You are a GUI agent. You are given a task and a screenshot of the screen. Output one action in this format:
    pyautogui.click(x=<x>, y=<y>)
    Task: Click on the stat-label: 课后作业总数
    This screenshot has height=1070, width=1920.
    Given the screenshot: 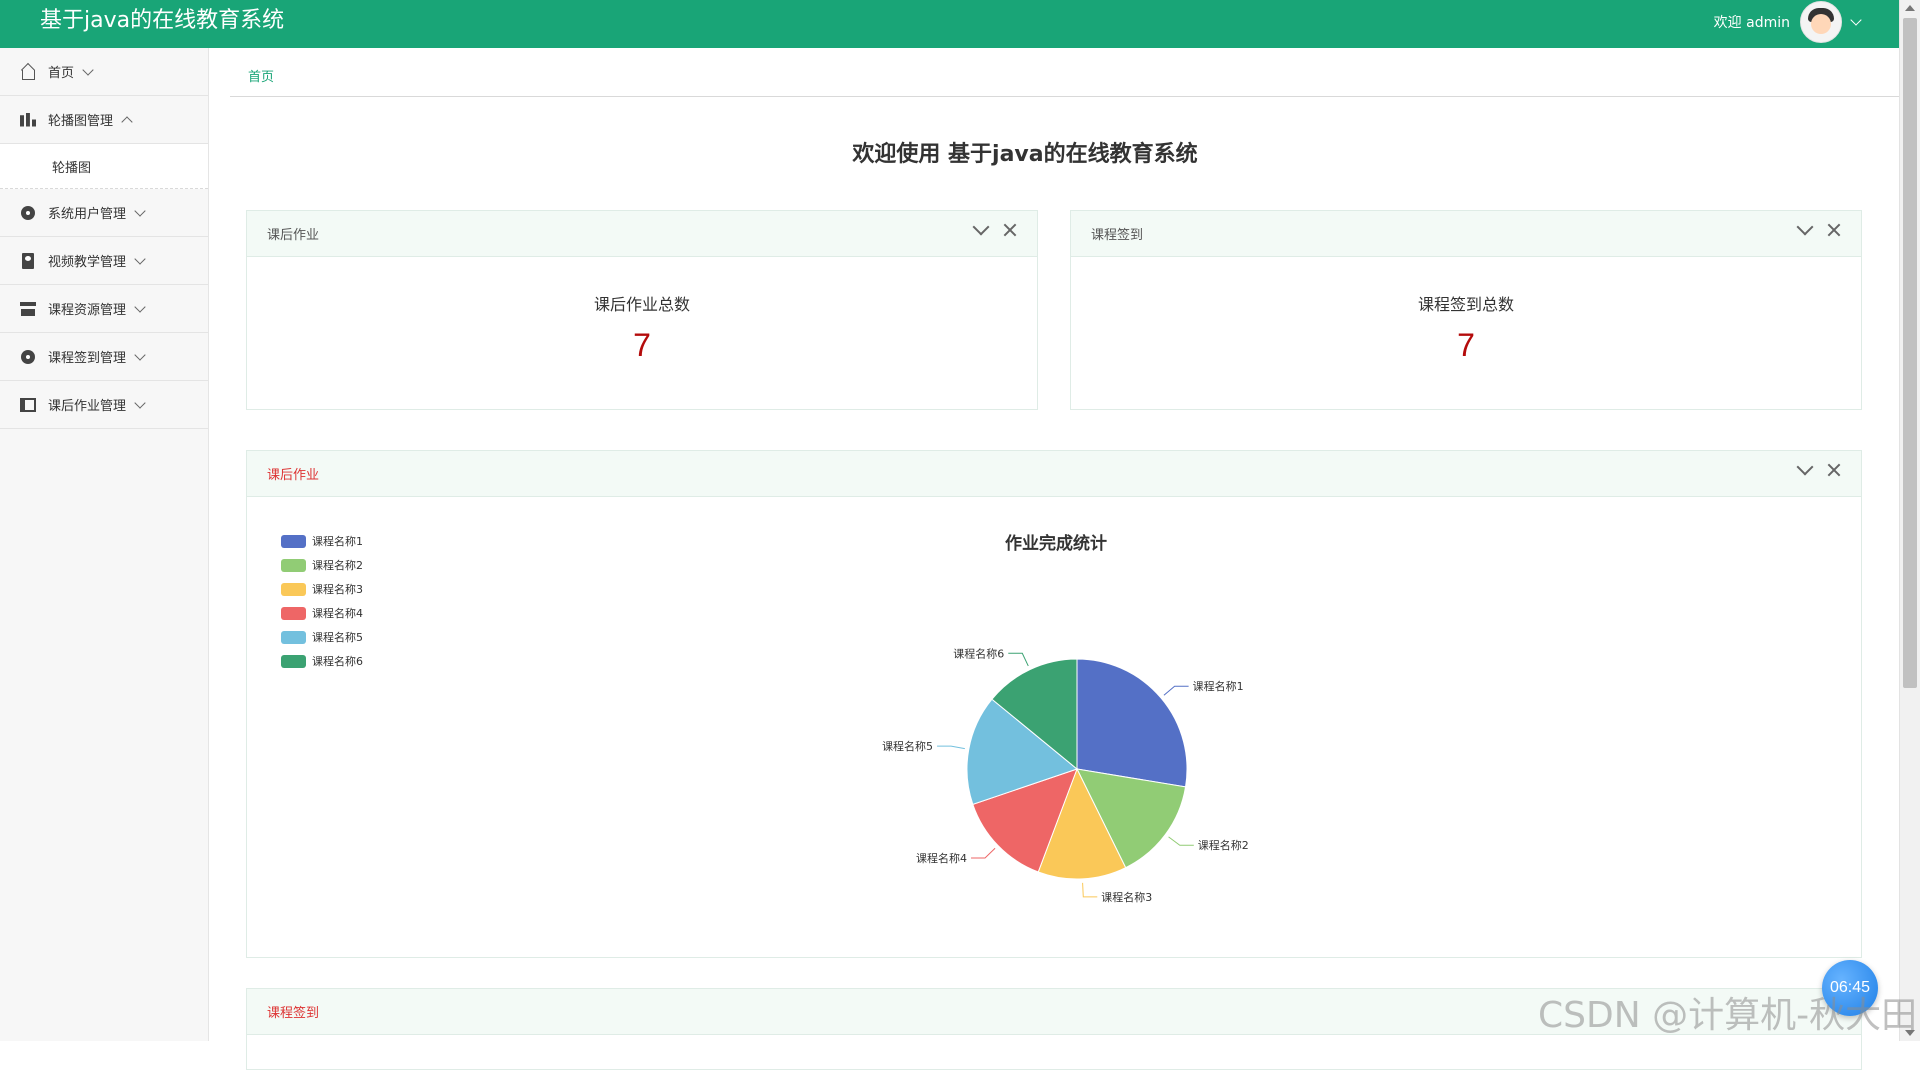 What is the action you would take?
    pyautogui.click(x=641, y=304)
    